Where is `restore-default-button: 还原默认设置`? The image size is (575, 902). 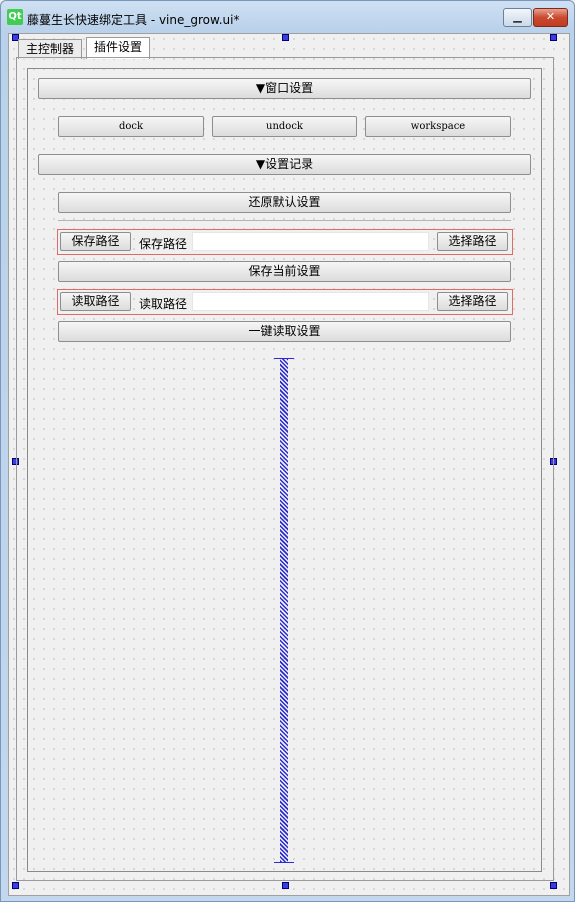 restore-default-button: 还原默认设置 is located at coordinates (284, 202).